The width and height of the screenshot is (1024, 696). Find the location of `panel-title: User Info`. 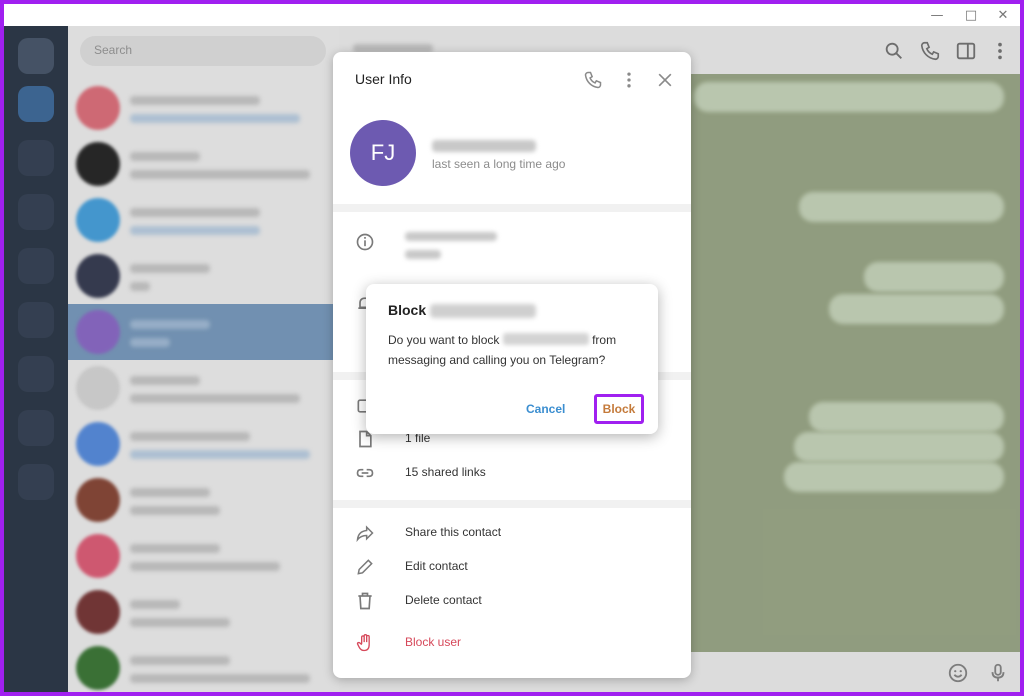

panel-title: User Info is located at coordinates (383, 79).